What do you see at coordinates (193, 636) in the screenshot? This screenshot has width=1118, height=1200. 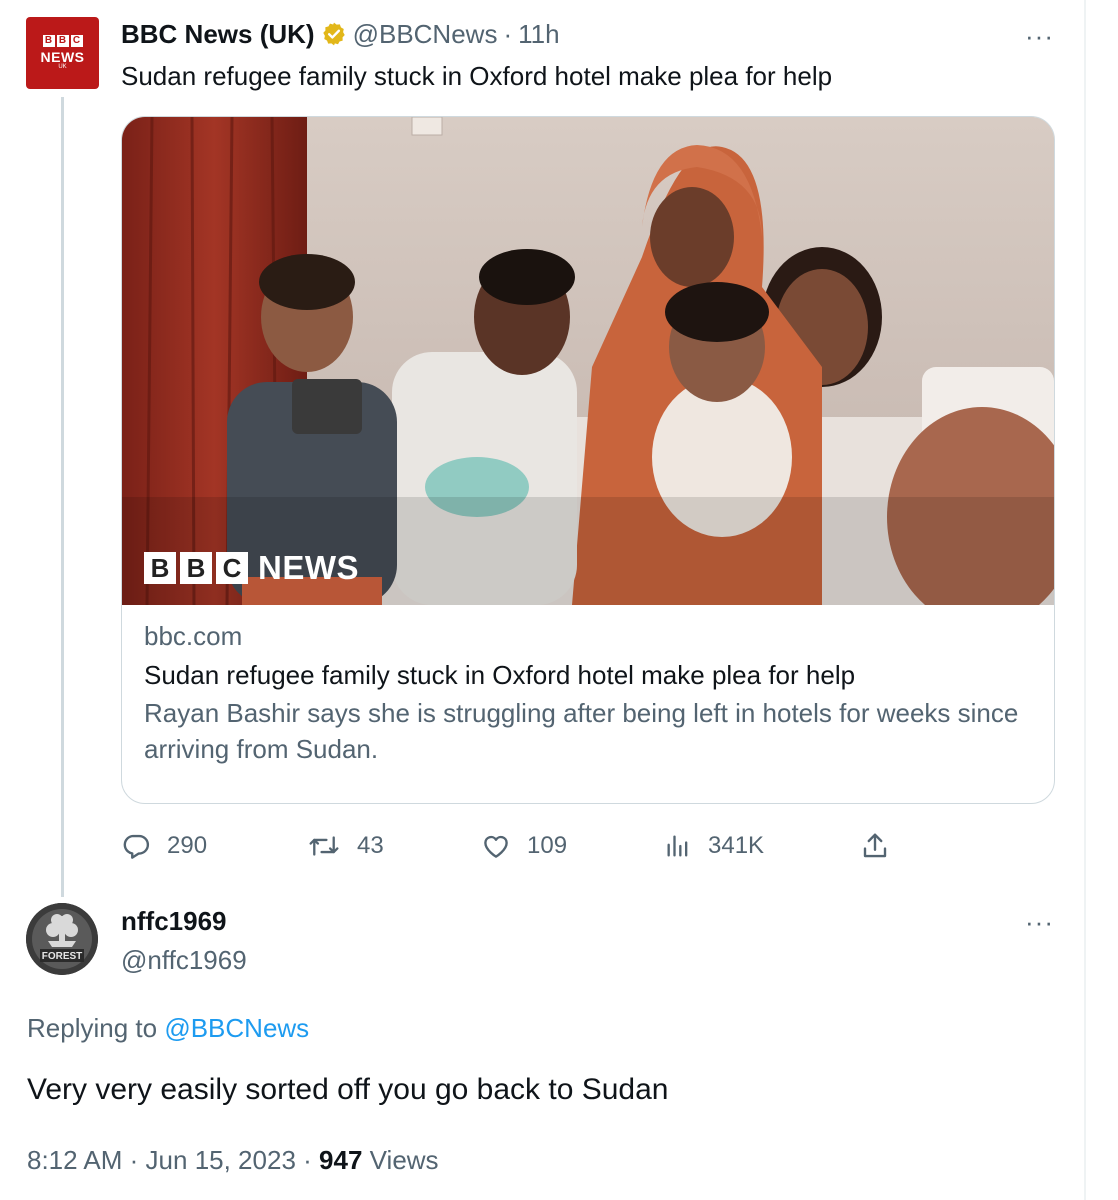 I see `card-domain: bbc.com` at bounding box center [193, 636].